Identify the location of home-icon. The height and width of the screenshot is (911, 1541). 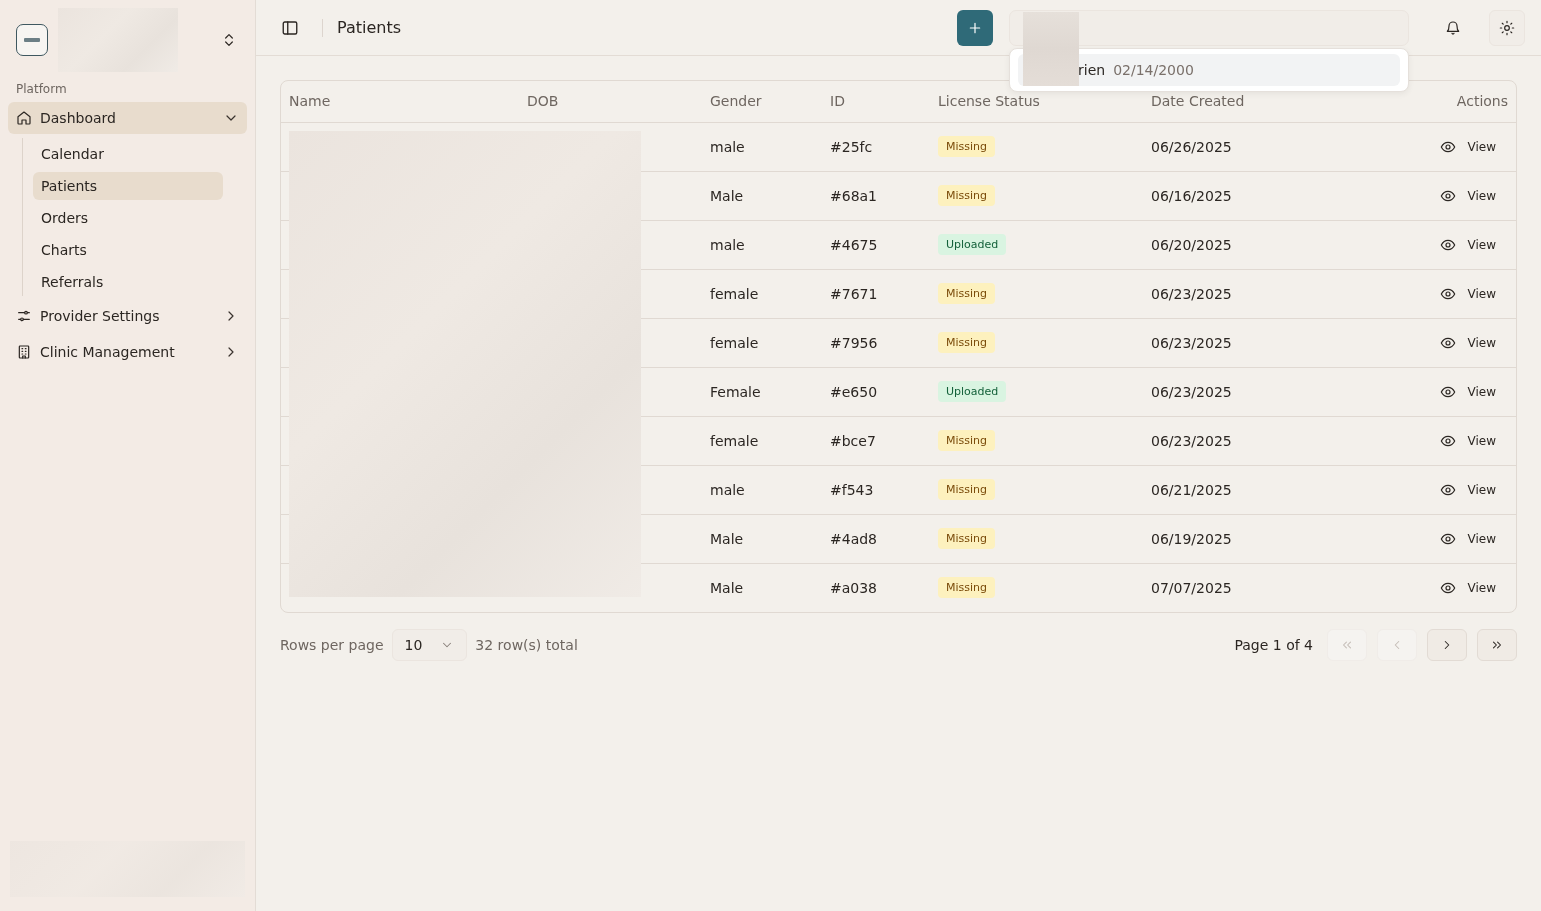
(24, 118).